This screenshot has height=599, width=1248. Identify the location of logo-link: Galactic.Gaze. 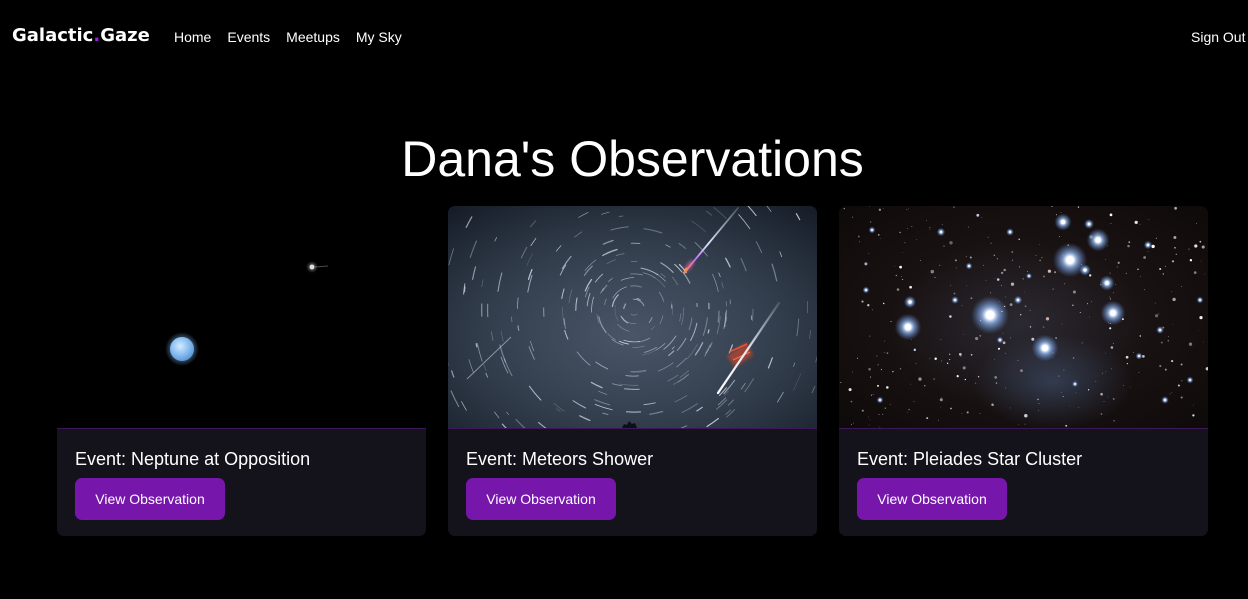
(81, 36).